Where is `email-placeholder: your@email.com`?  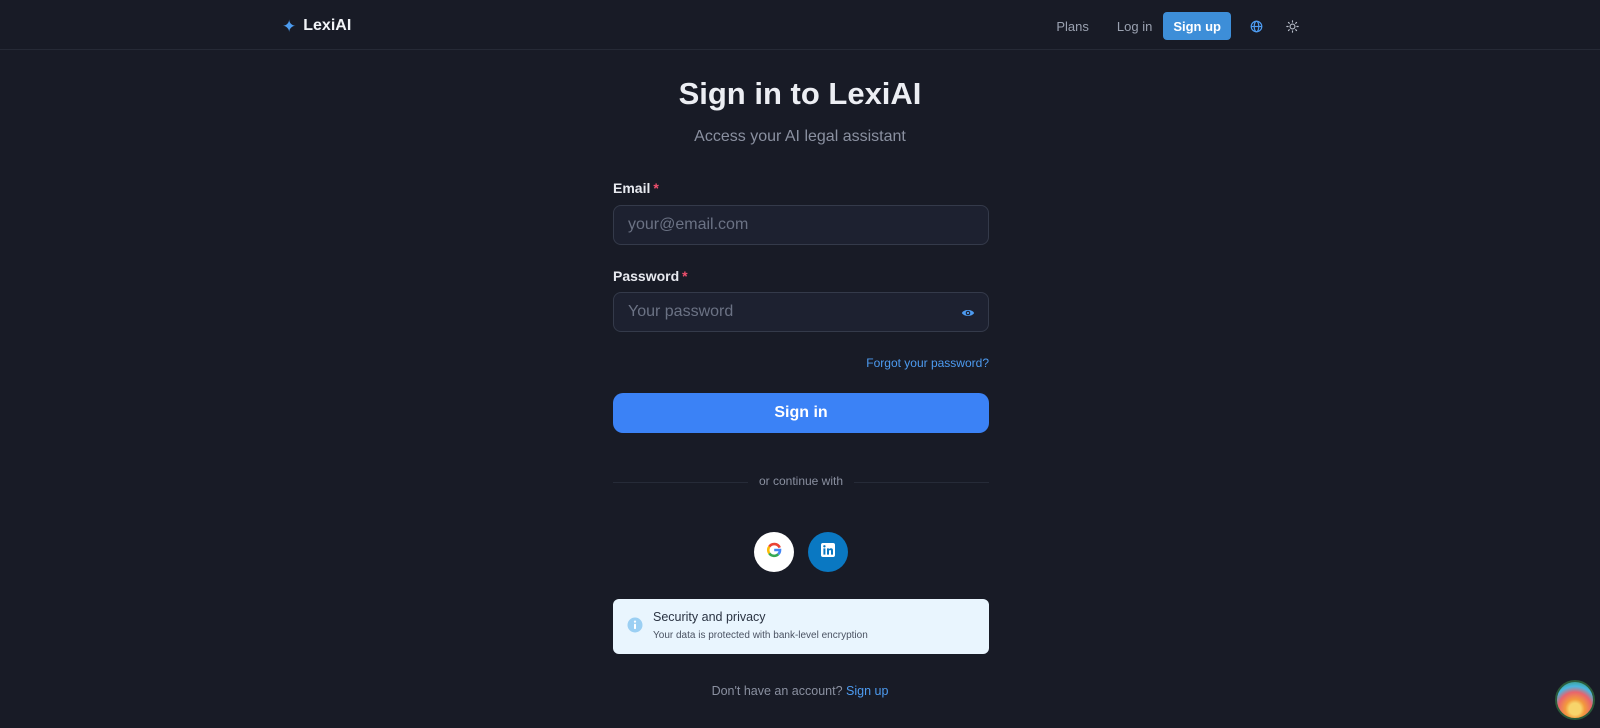 email-placeholder: your@email.com is located at coordinates (688, 224).